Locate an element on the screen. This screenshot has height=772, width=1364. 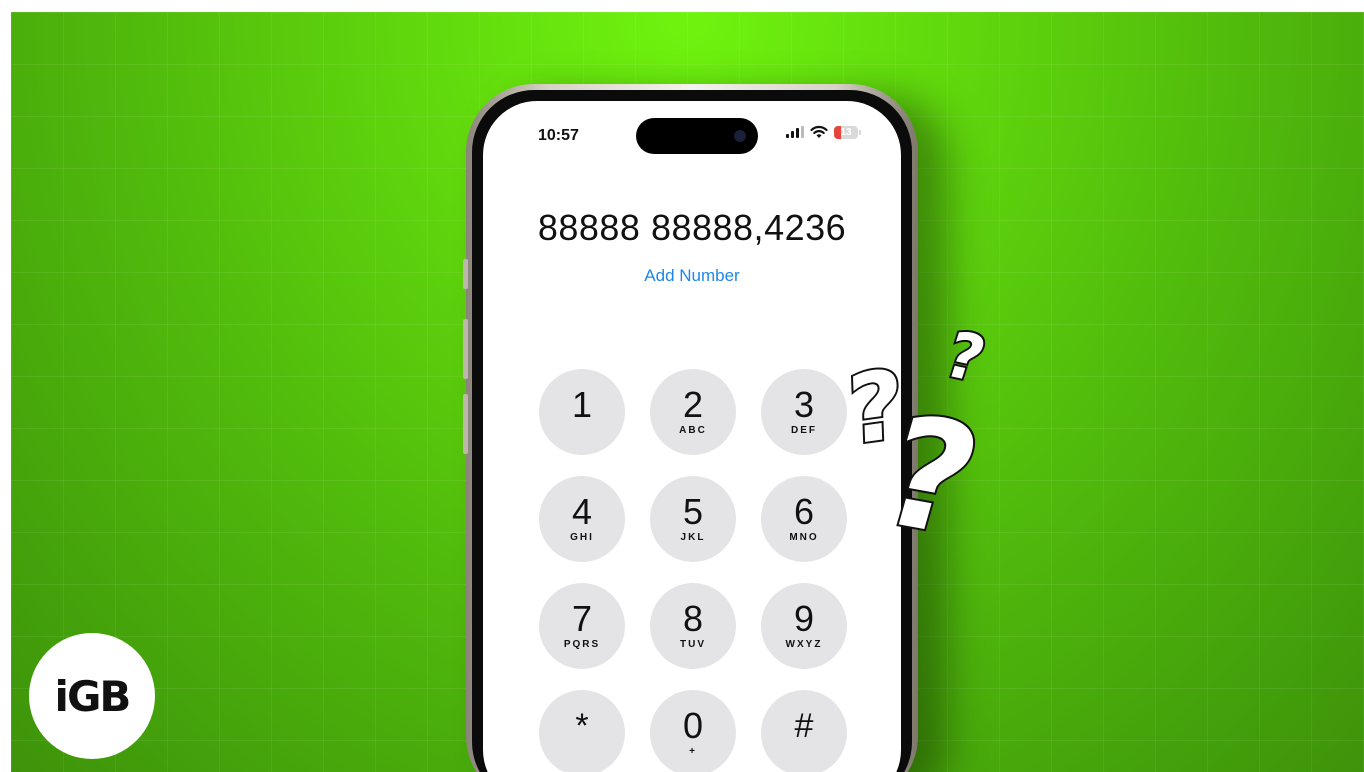
key-3: 3 DEF is located at coordinates (804, 412).